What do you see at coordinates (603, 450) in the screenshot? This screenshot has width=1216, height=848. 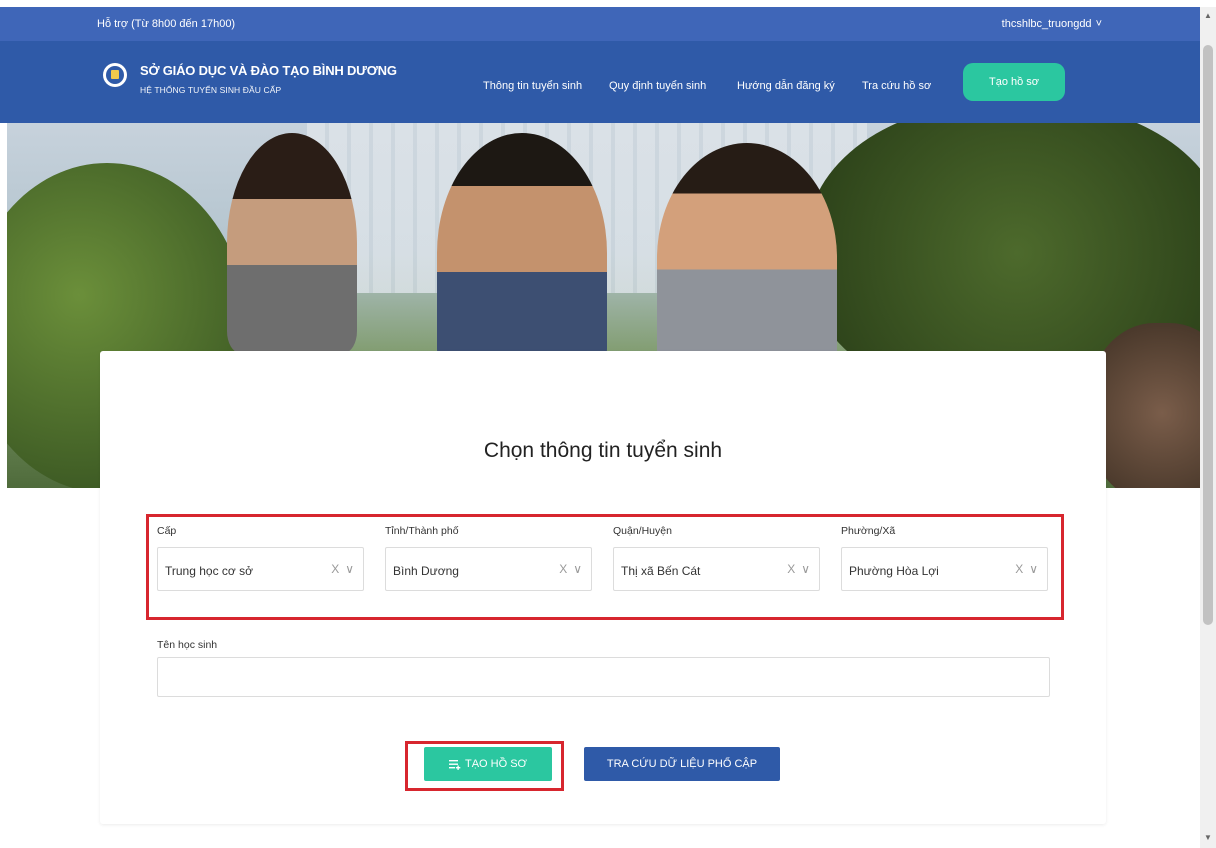 I see `form-title: Chọn thông tin tuyển sinh` at bounding box center [603, 450].